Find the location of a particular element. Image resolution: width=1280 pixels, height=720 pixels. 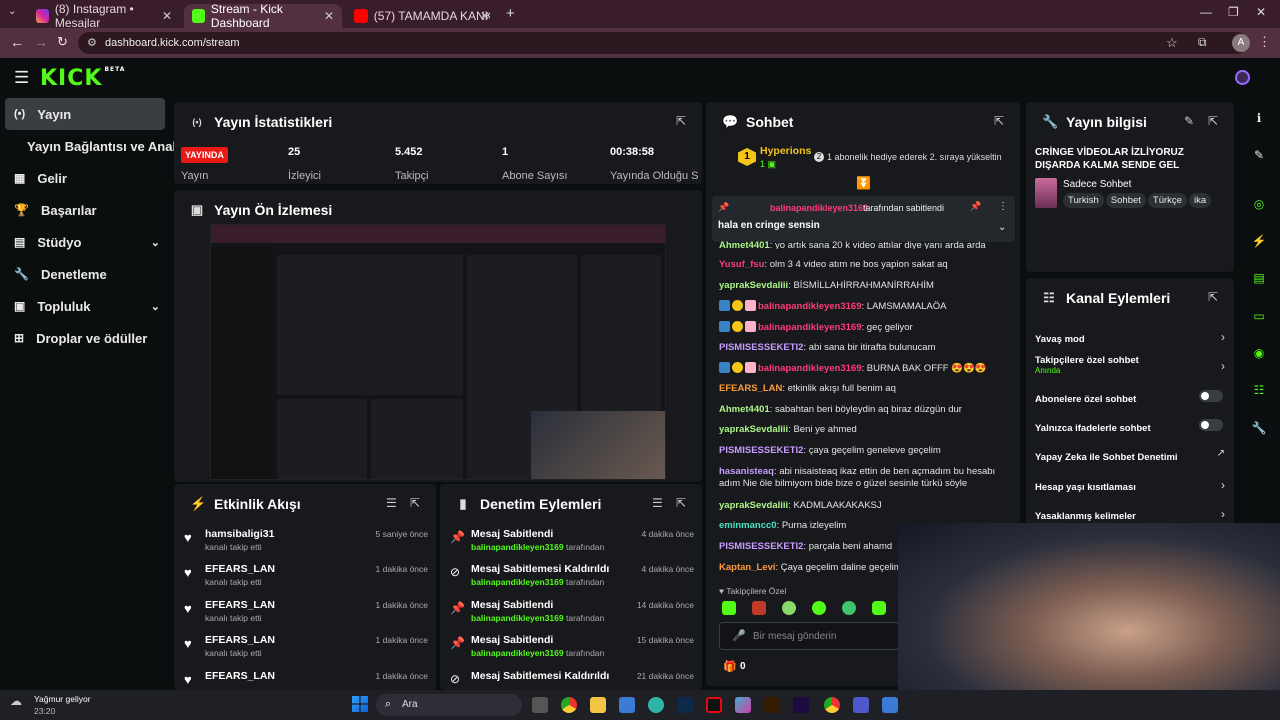

tag: Turkish is located at coordinates (1083, 200).